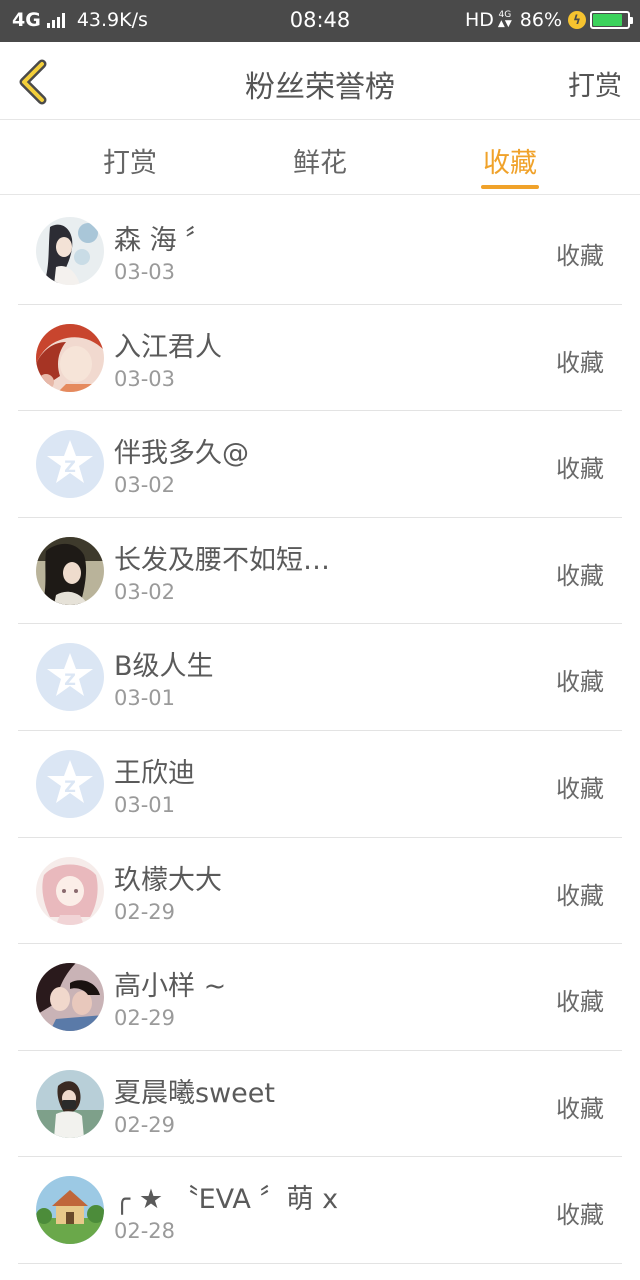 The width and height of the screenshot is (640, 1280). I want to click on fan-name: 玖檬大大, so click(168, 880).